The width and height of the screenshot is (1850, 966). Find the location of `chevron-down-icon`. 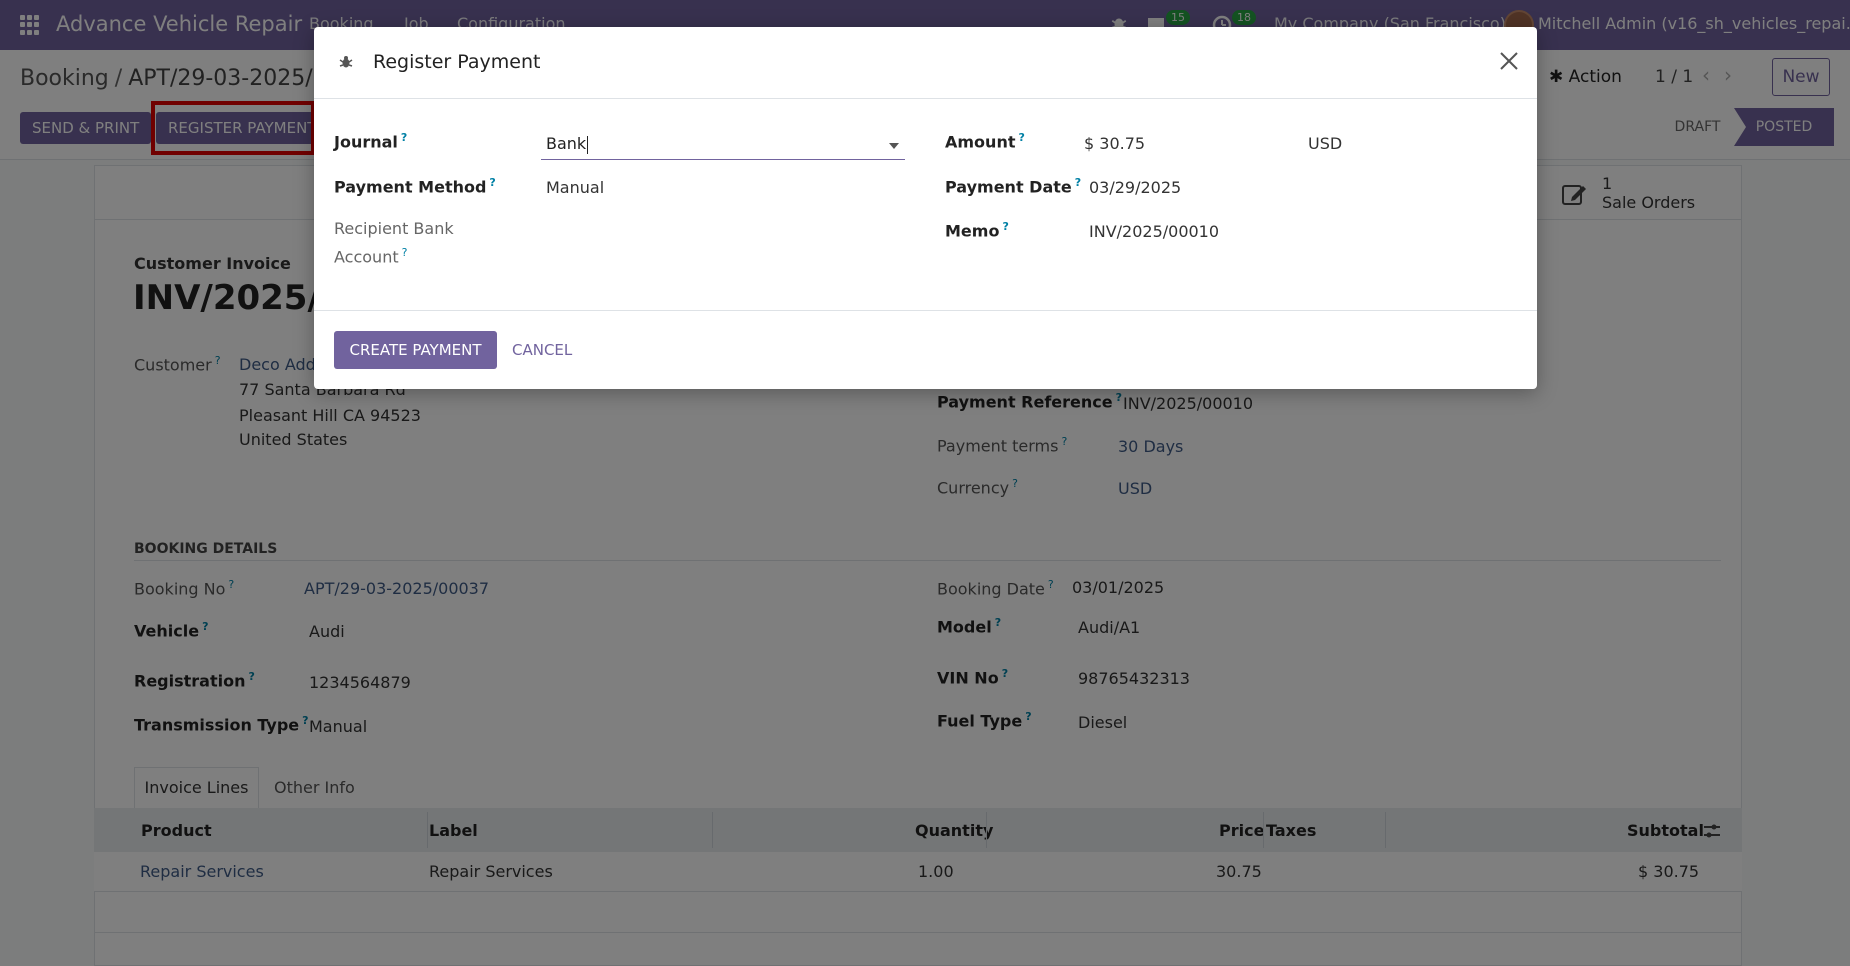

chevron-down-icon is located at coordinates (894, 146).